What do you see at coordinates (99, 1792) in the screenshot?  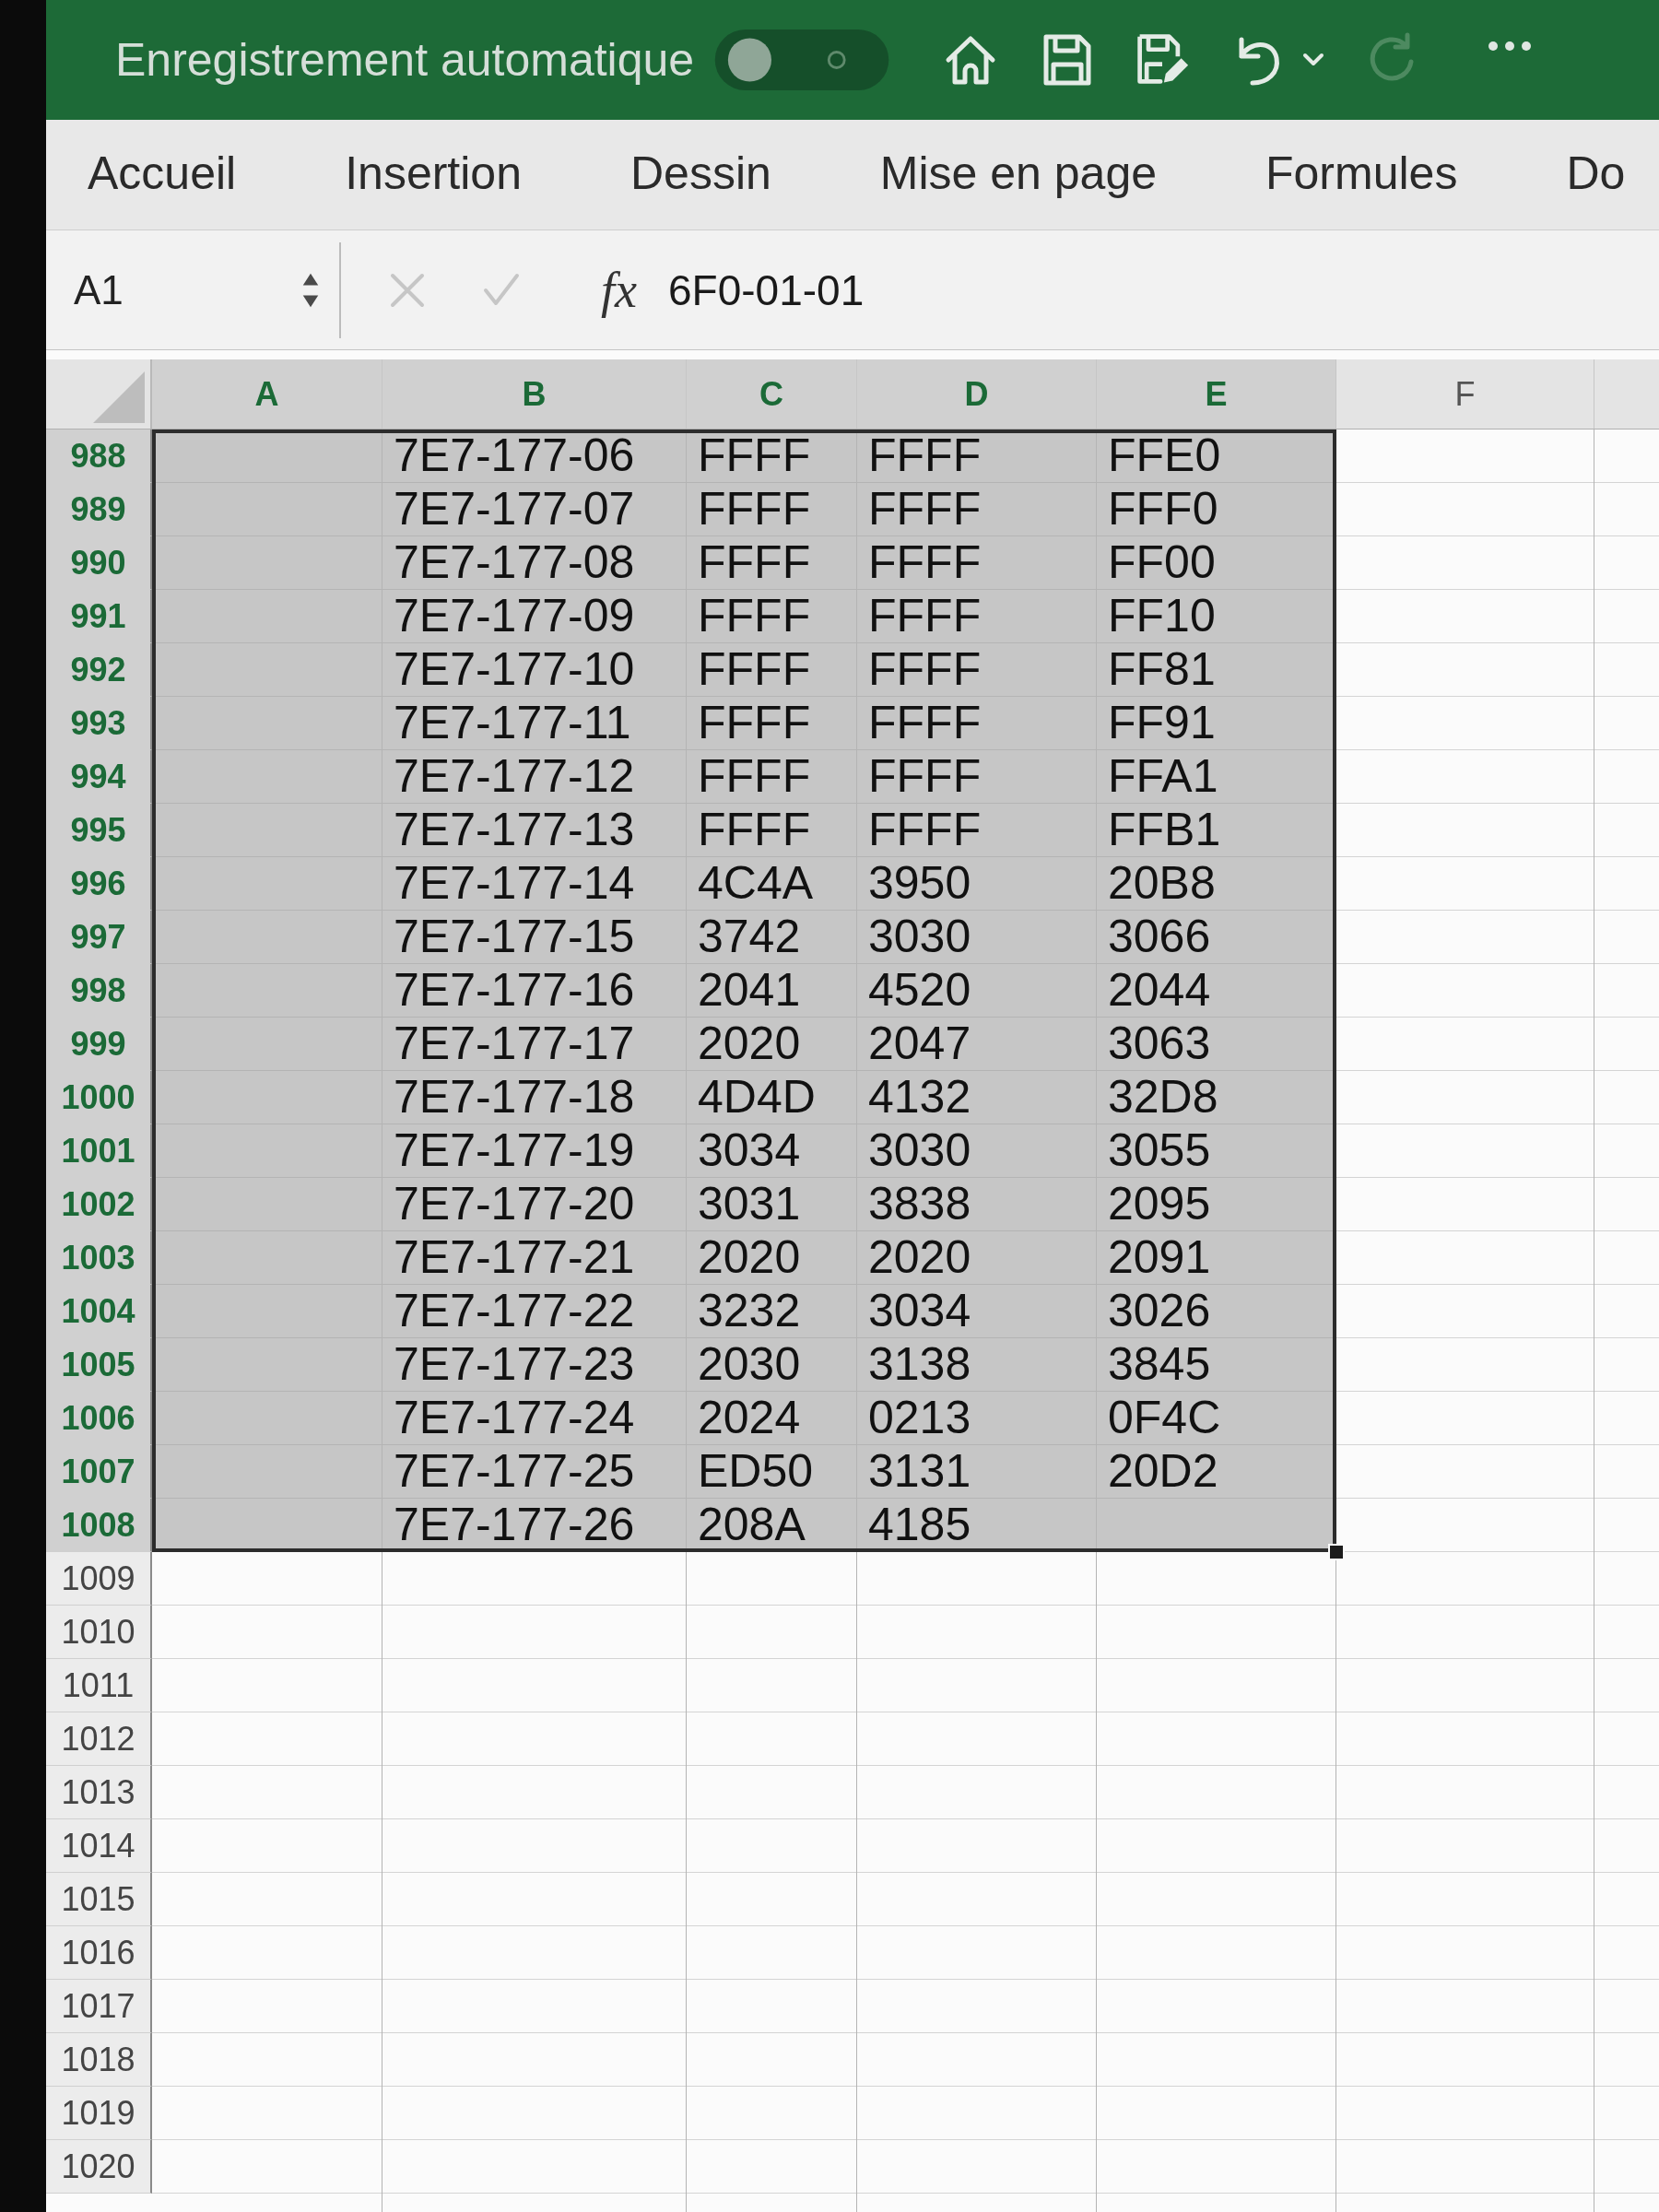 I see `row-header: 1013` at bounding box center [99, 1792].